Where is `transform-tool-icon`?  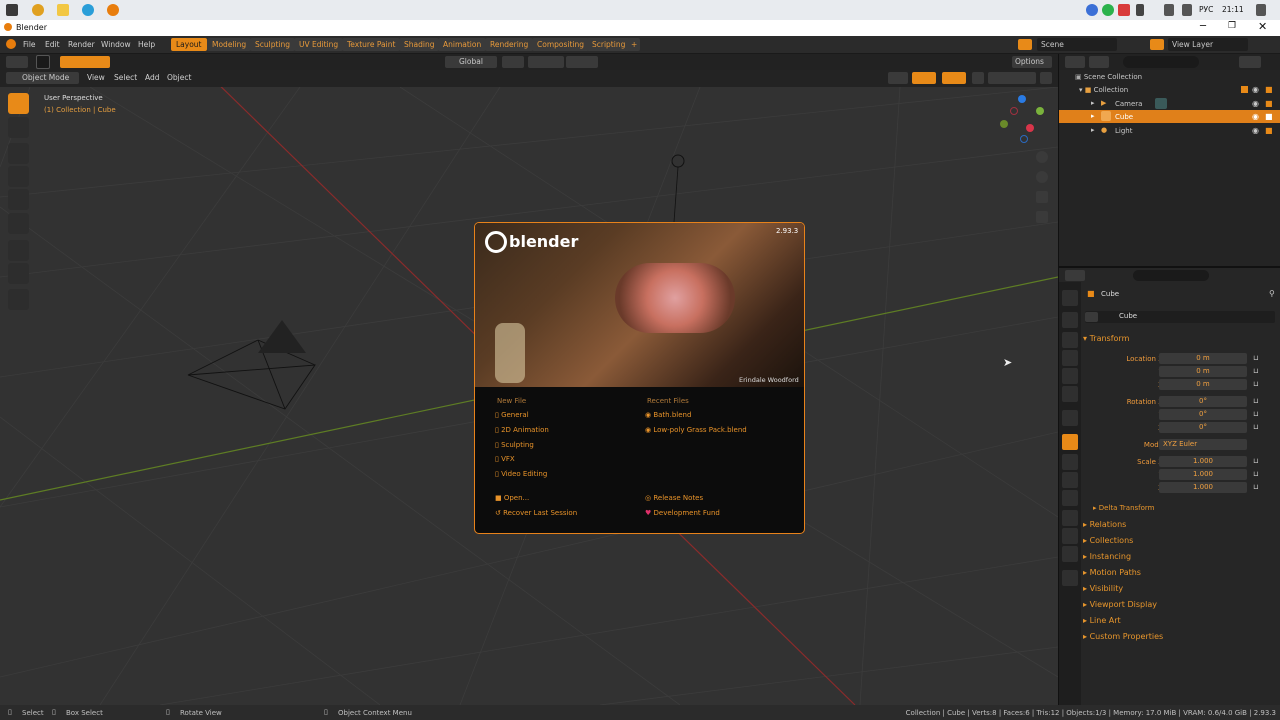 transform-tool-icon is located at coordinates (18, 223).